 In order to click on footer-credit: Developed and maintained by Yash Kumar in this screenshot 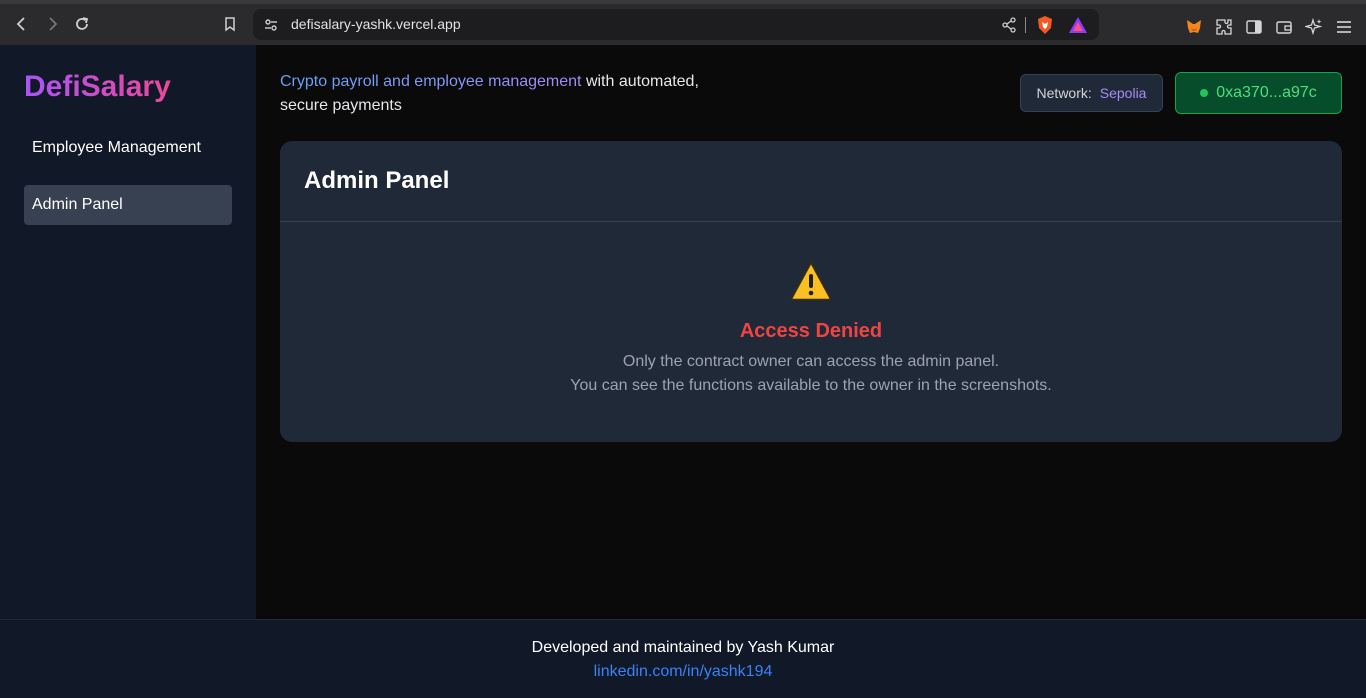, I will do `click(683, 647)`.